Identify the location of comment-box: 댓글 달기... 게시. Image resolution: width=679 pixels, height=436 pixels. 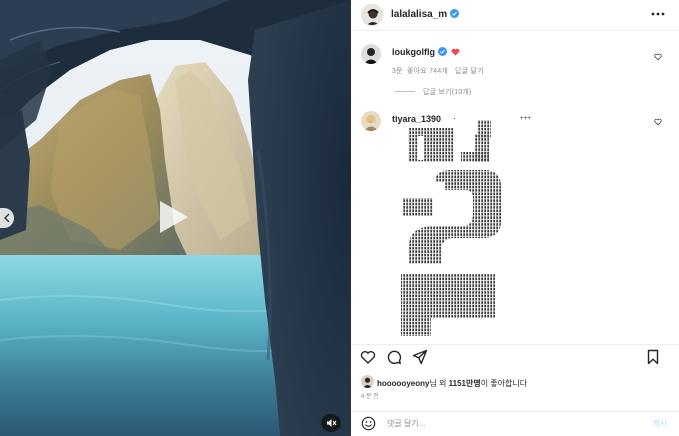
(515, 424).